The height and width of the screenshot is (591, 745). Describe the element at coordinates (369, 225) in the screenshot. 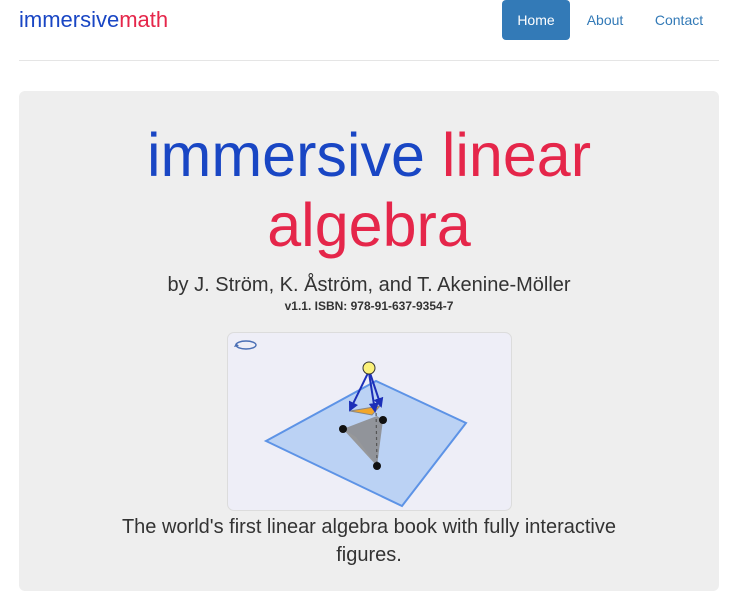

I see `title-word-algebra: algebra` at that location.